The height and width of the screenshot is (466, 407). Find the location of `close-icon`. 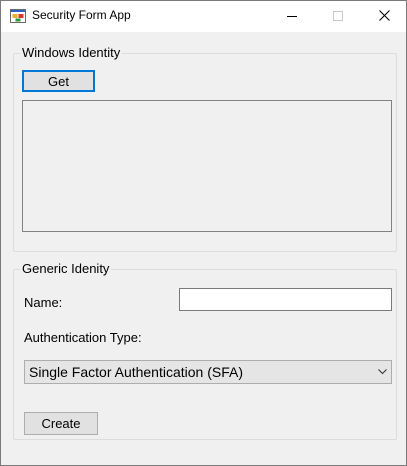

close-icon is located at coordinates (384, 17).